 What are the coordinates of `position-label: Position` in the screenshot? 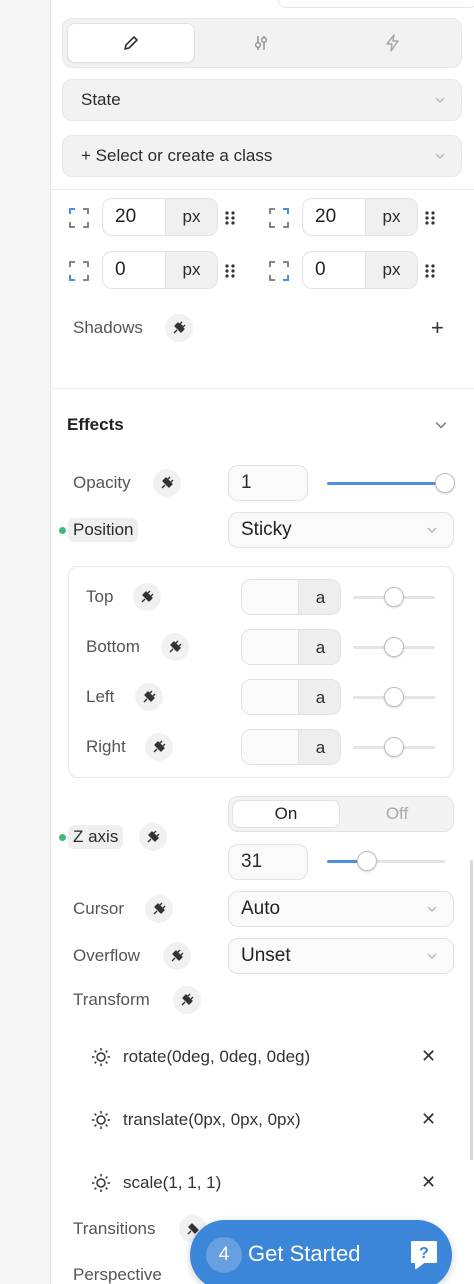 It's located at (103, 530).